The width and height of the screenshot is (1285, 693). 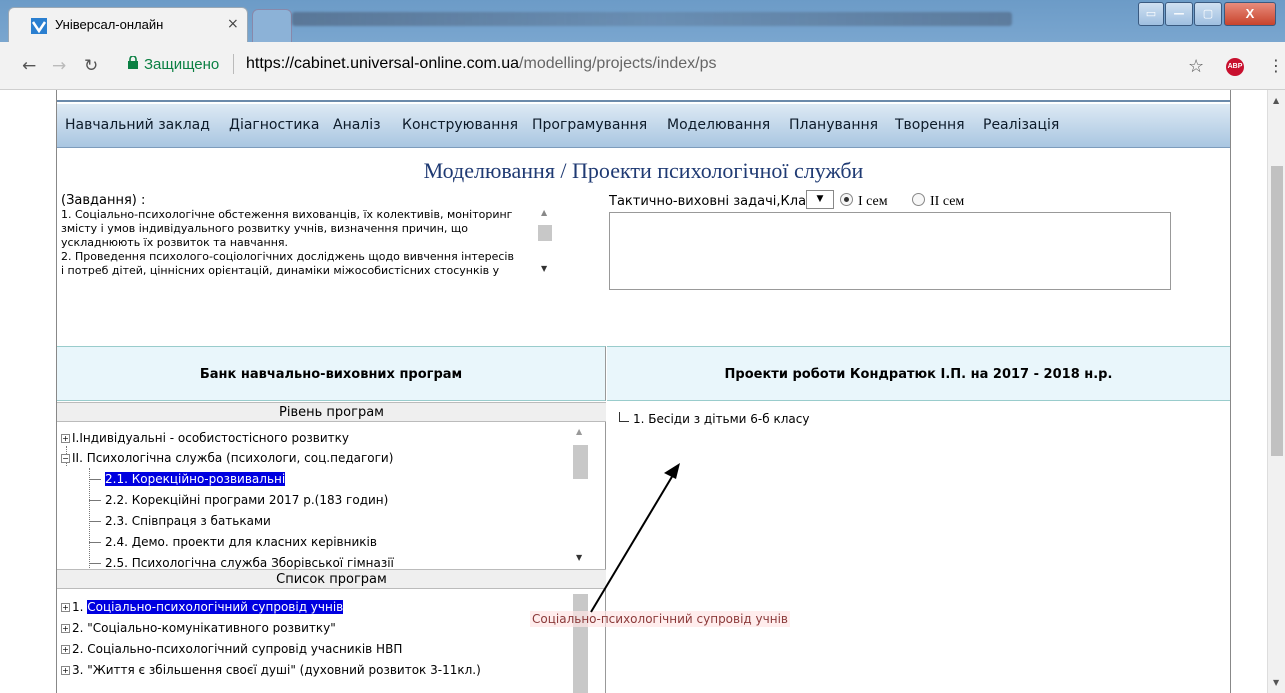 I want to click on menu-item-programming: Програмування, so click(x=589, y=125).